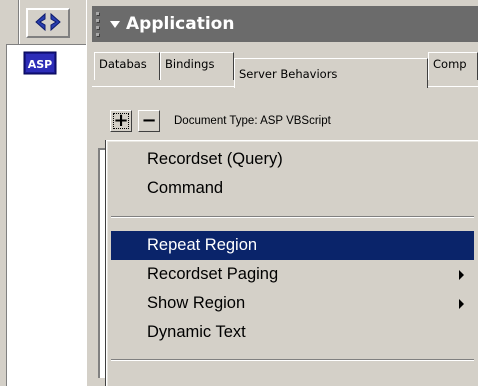 The image size is (478, 386). I want to click on code-view-button, so click(48, 23).